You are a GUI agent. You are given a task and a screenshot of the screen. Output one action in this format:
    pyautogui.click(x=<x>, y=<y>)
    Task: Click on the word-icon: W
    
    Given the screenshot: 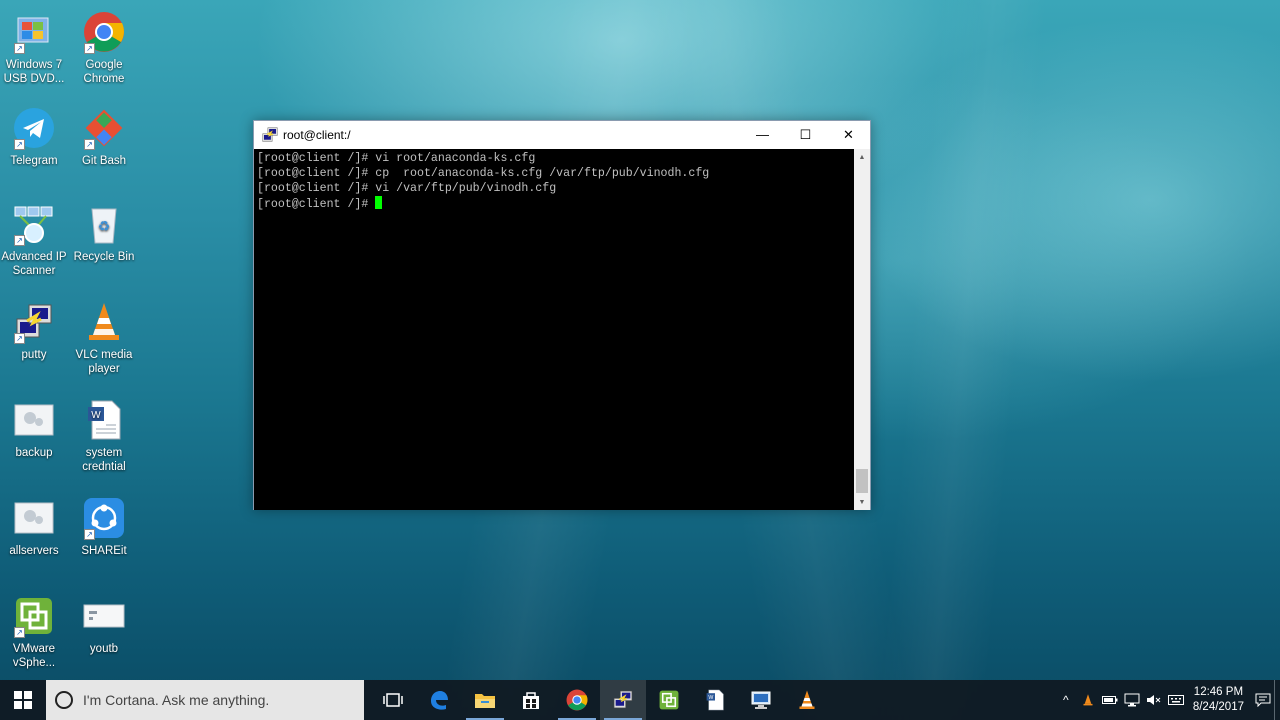 What is the action you would take?
    pyautogui.click(x=715, y=700)
    